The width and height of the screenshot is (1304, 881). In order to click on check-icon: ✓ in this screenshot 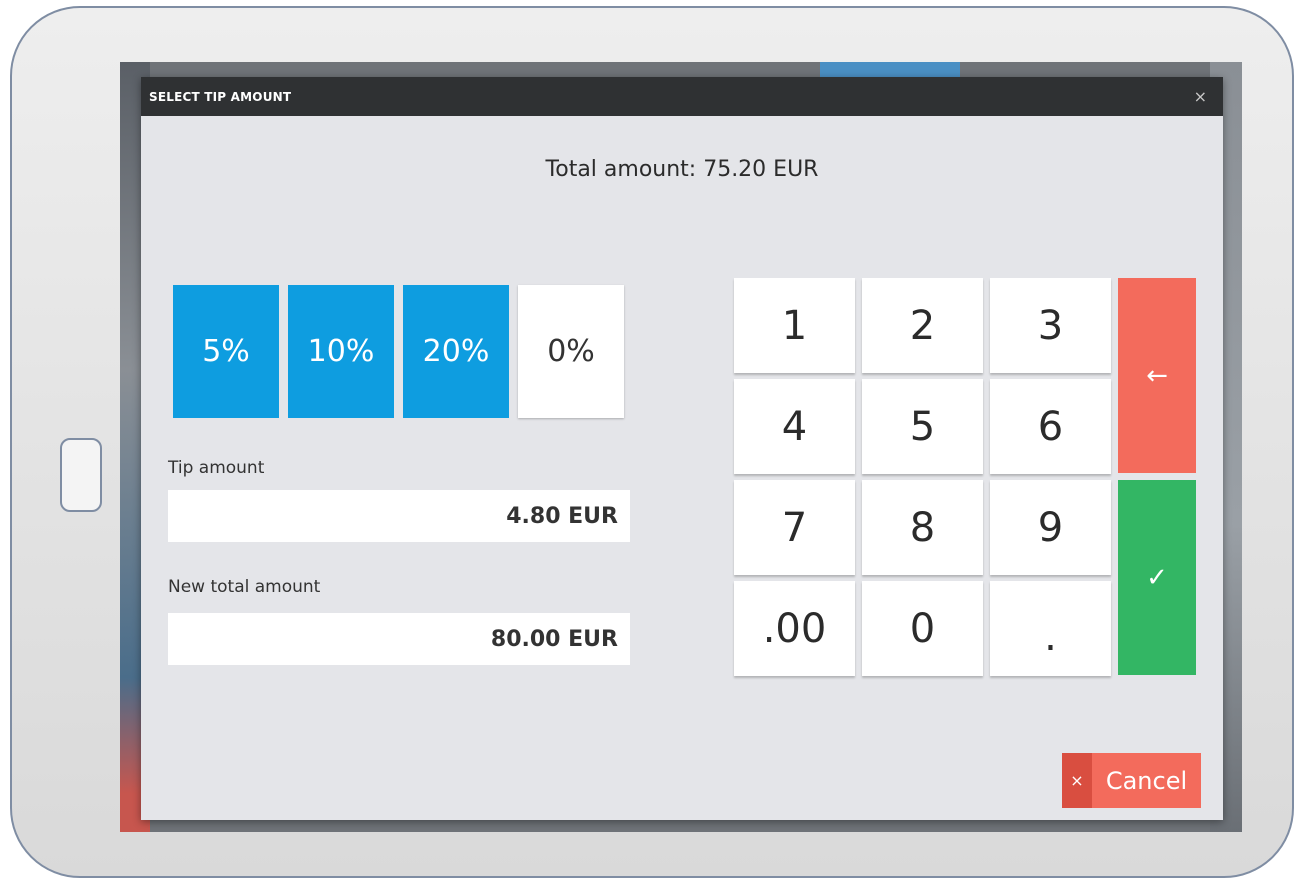, I will do `click(1157, 577)`.